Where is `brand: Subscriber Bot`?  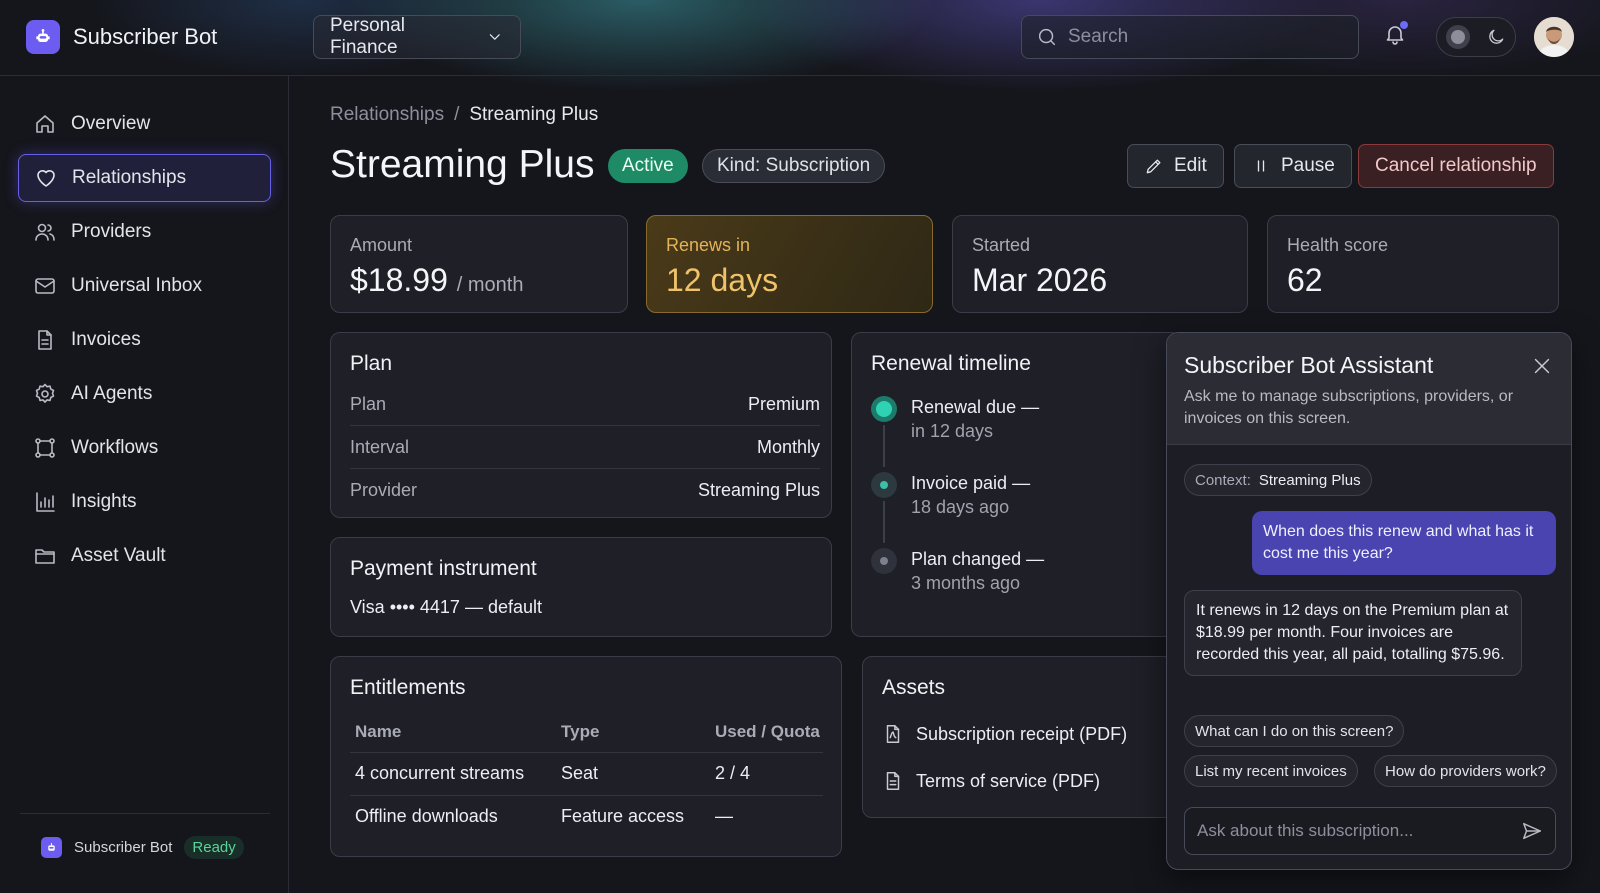
brand: Subscriber Bot is located at coordinates (121, 37).